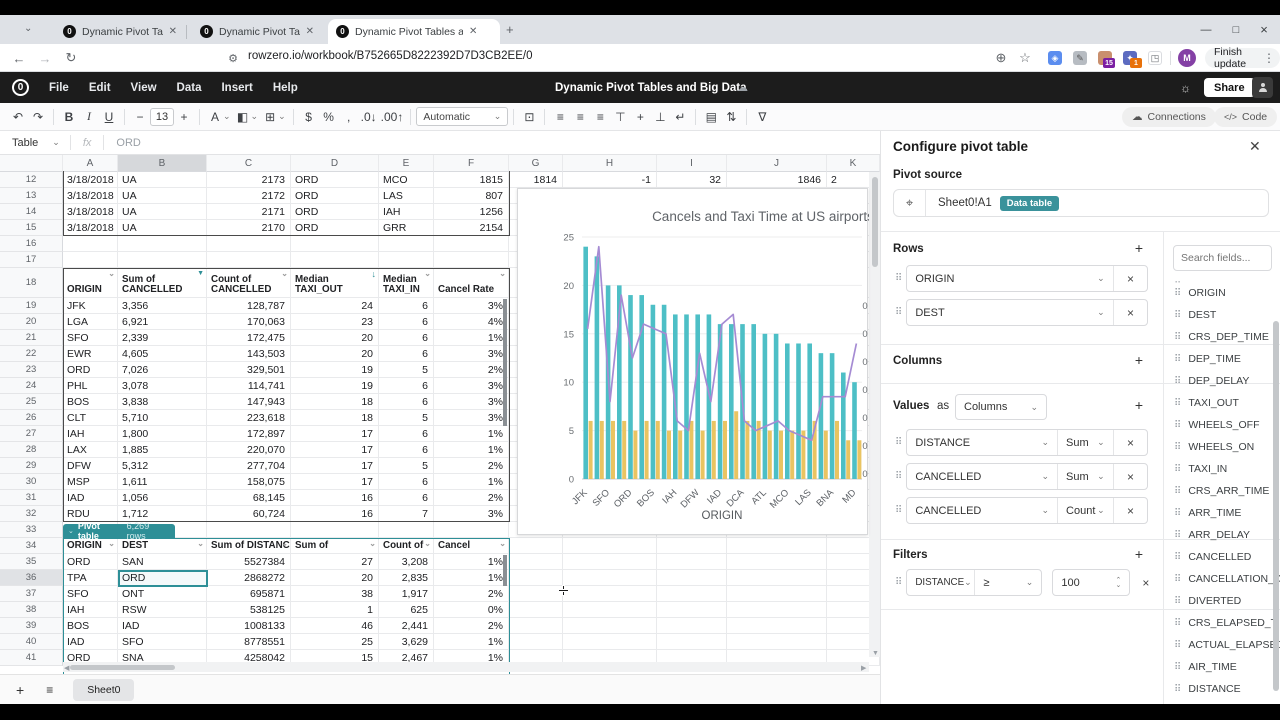 This screenshot has width=1280, height=720. What do you see at coordinates (31, 354) in the screenshot?
I see `row-header-22: 22` at bounding box center [31, 354].